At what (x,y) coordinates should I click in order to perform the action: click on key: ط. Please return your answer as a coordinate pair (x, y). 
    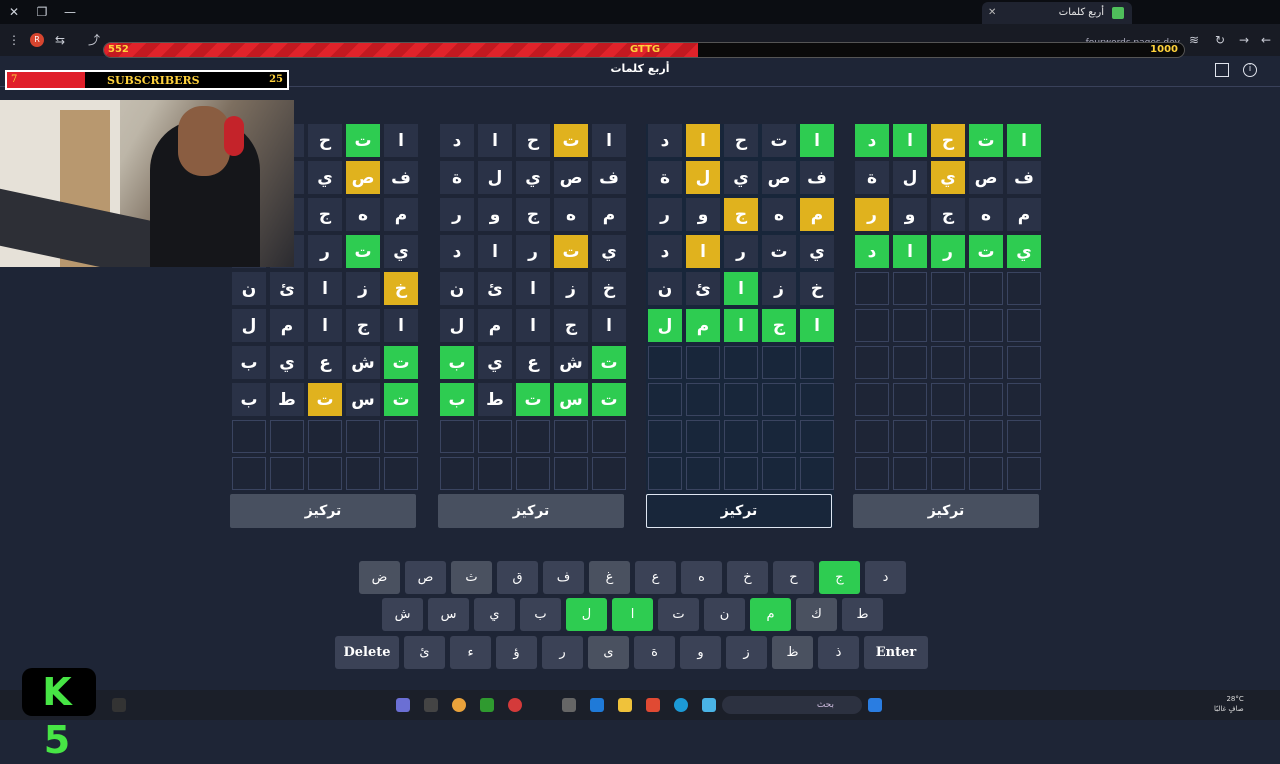
    Looking at the image, I should click on (862, 614).